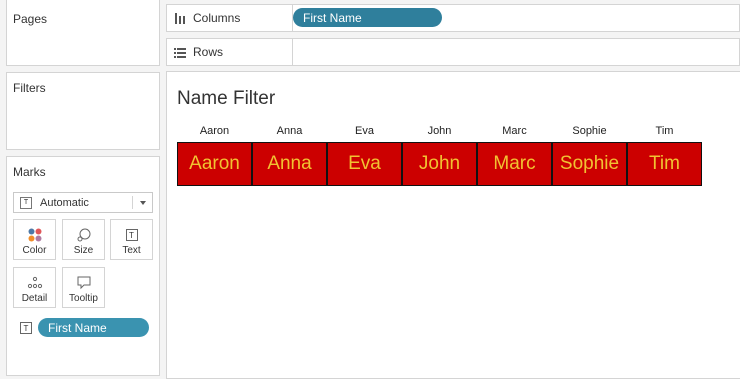 The image size is (740, 379). I want to click on columns-shelf-label: Columns, so click(230, 18).